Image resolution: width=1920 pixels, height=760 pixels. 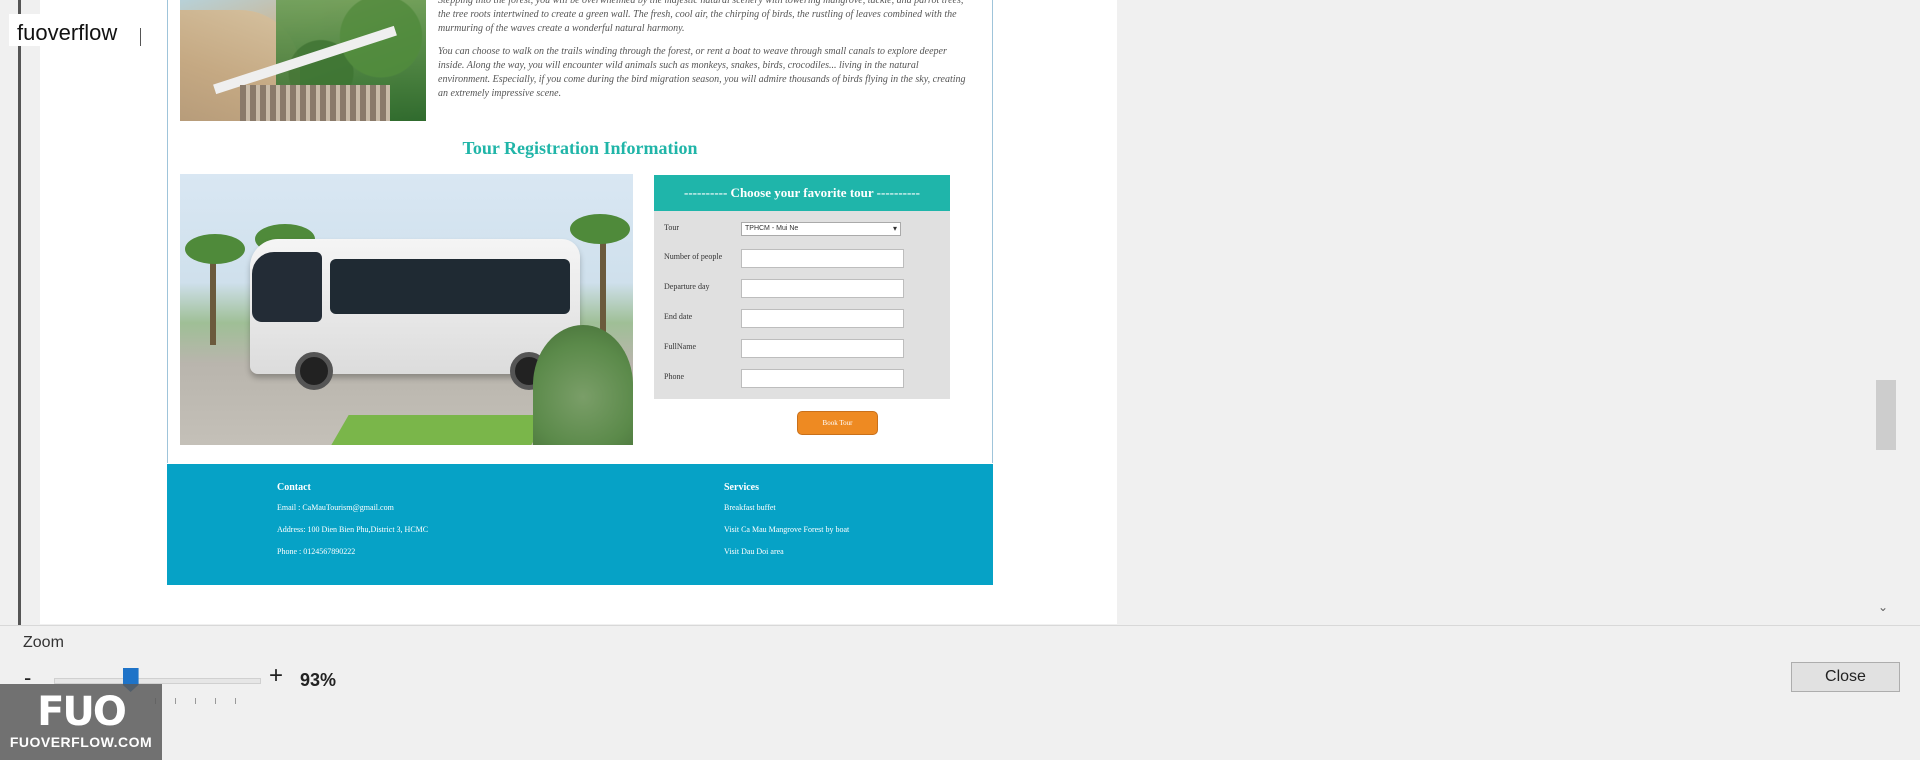 What do you see at coordinates (43, 642) in the screenshot?
I see `zoom-label: Zoom` at bounding box center [43, 642].